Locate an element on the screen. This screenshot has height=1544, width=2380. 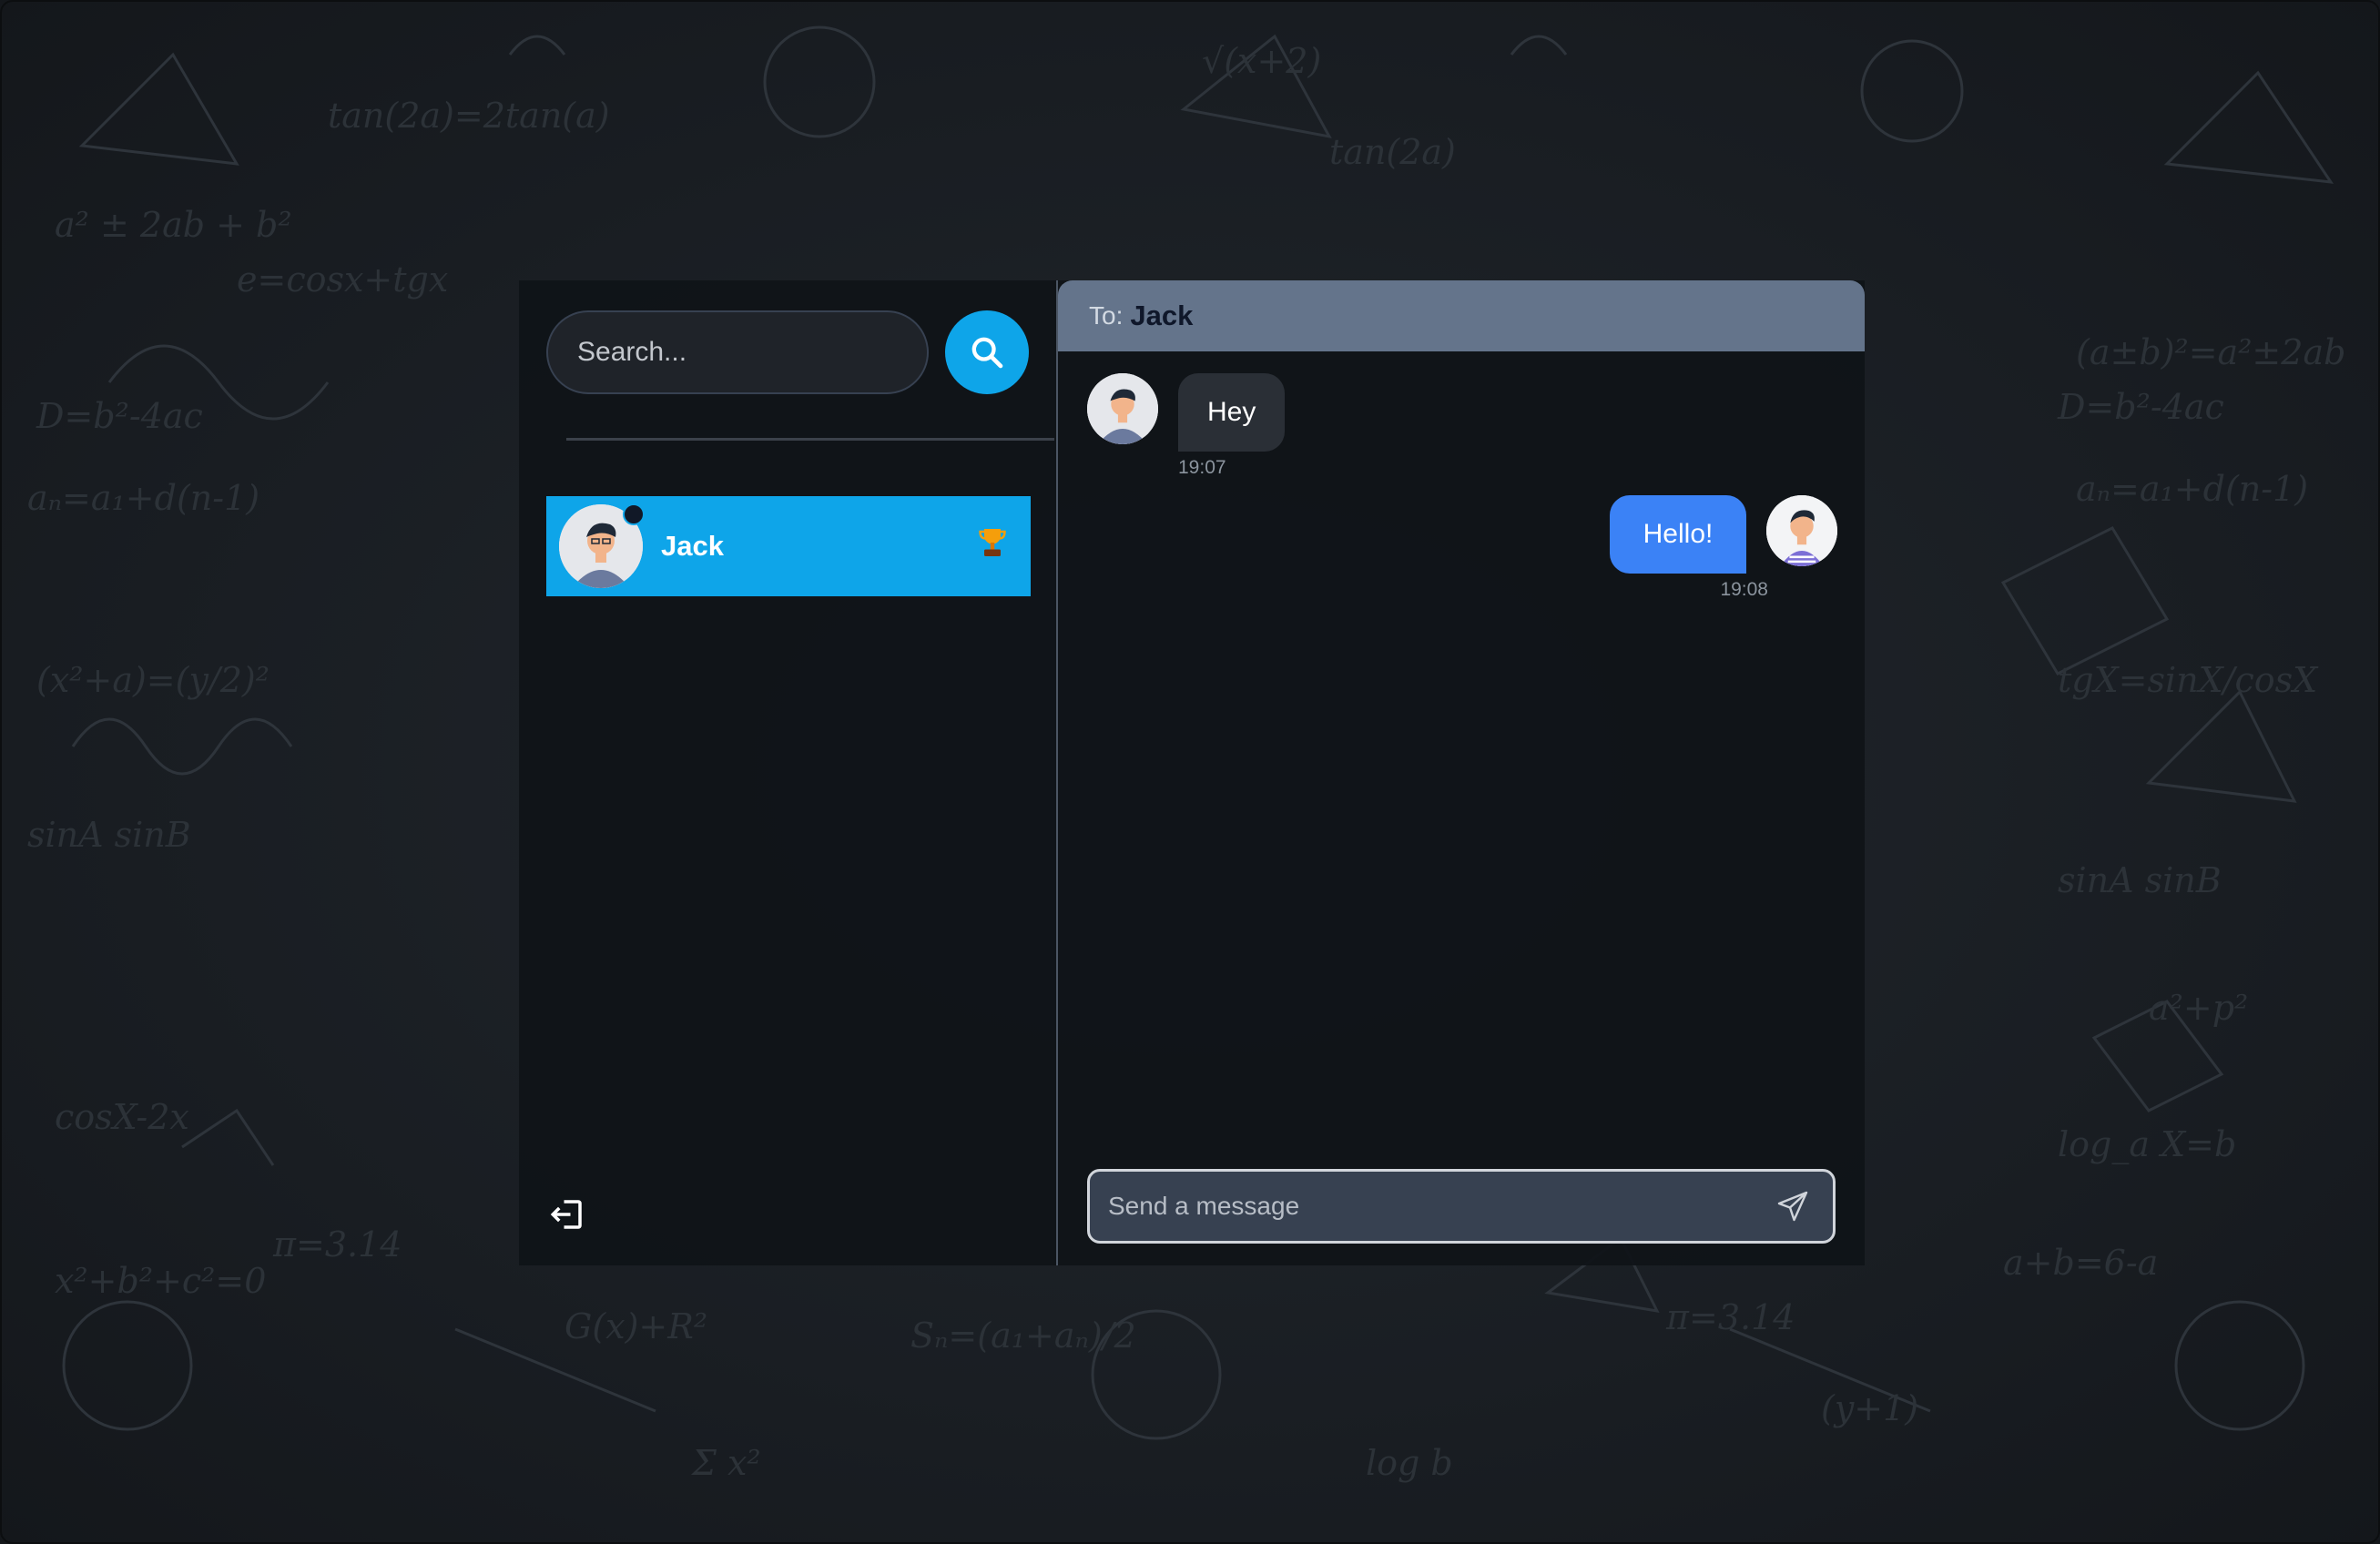
svg-text: a² ± 2ab + b² is located at coordinates (173, 225).